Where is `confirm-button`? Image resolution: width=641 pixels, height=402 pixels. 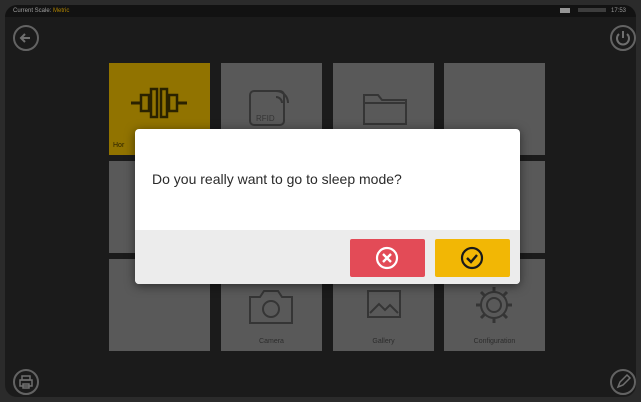 confirm-button is located at coordinates (472, 258).